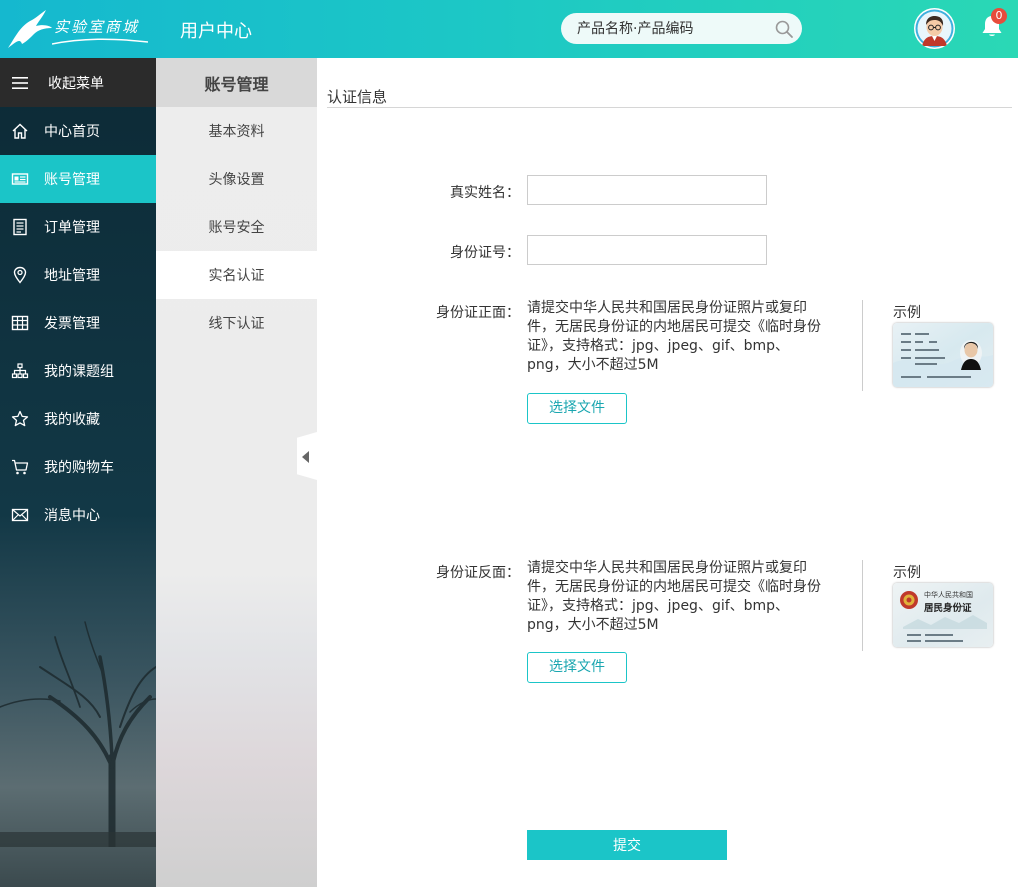  What do you see at coordinates (236, 179) in the screenshot?
I see `submenu-item-avatar-settings: 头像设置` at bounding box center [236, 179].